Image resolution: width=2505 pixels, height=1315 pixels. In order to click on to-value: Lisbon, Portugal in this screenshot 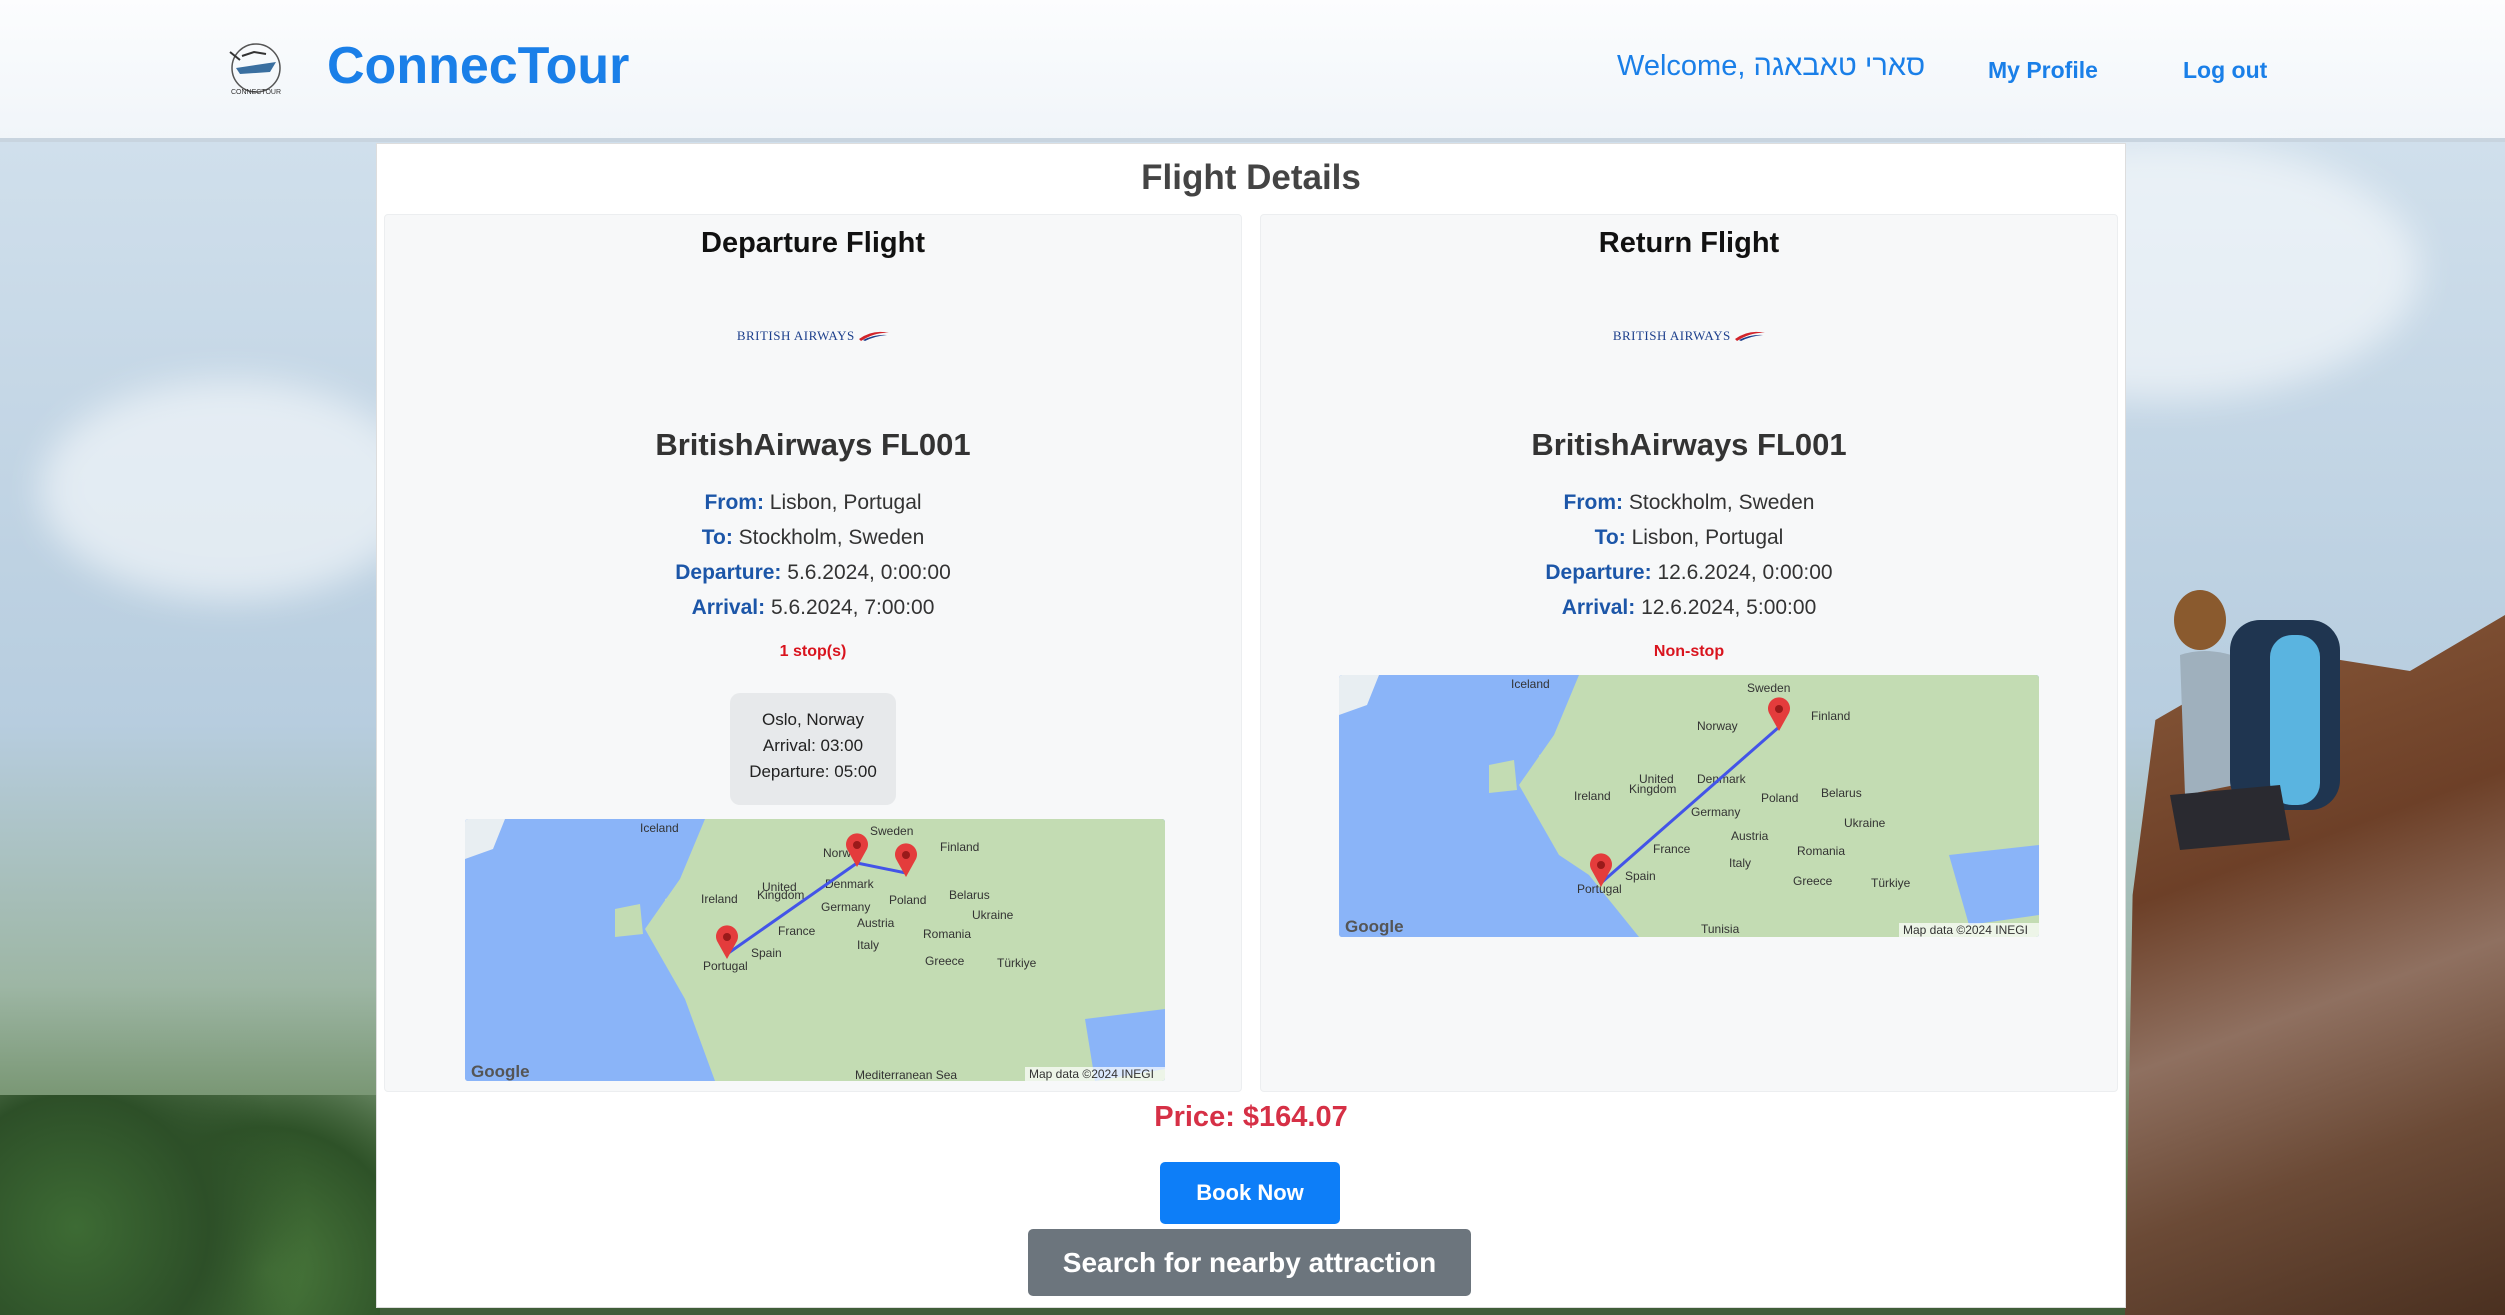, I will do `click(1707, 537)`.